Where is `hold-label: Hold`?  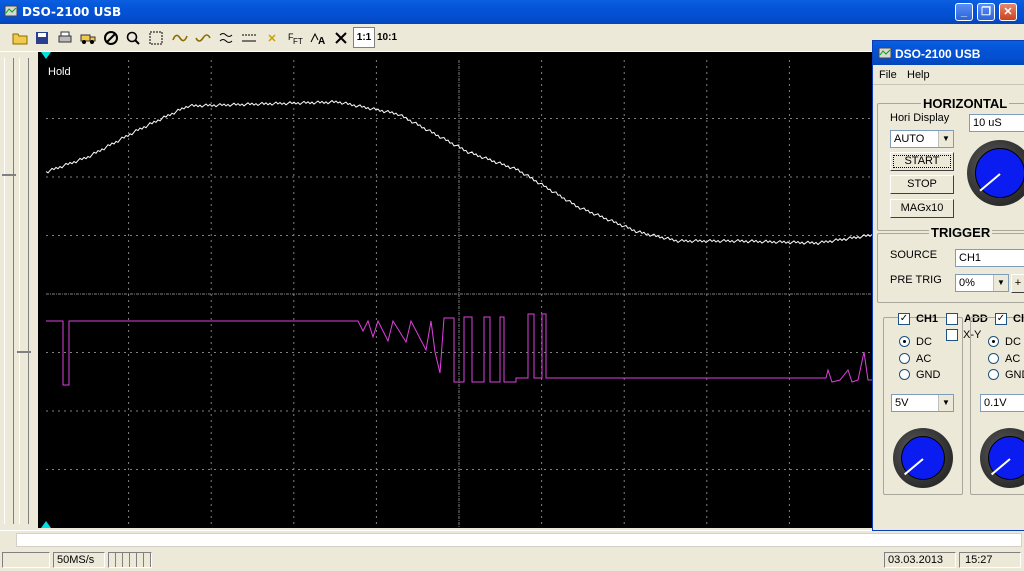
hold-label: Hold is located at coordinates (59, 72).